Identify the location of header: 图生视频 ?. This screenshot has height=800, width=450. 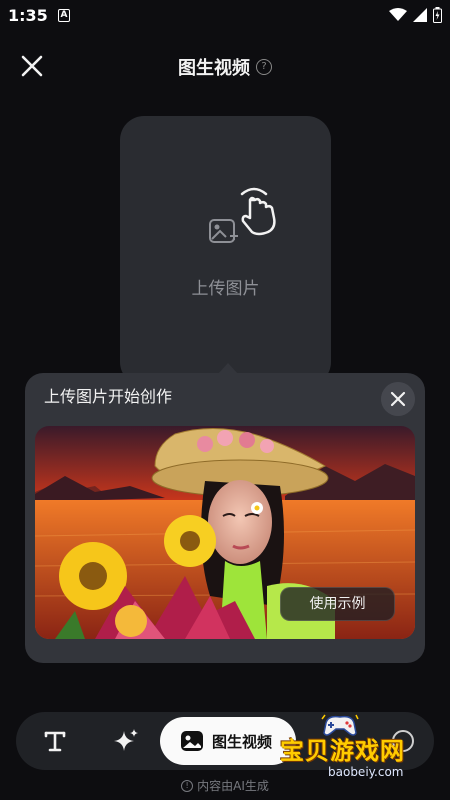
(225, 66).